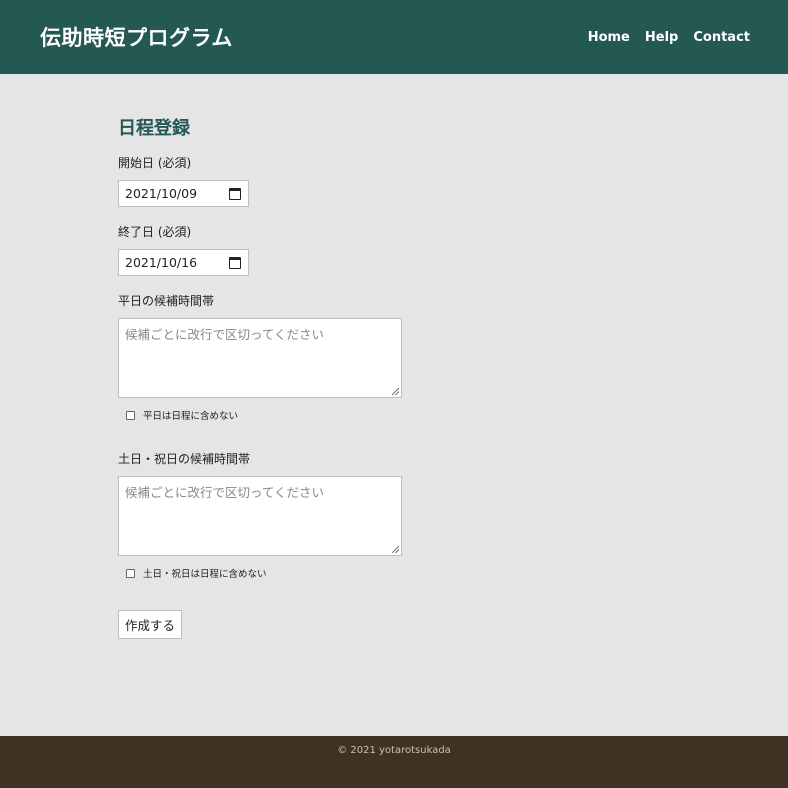 The width and height of the screenshot is (788, 788). Describe the element at coordinates (225, 334) in the screenshot. I see `weekday-slots-placeholder: 候補ごとに改行で区切ってください` at that location.